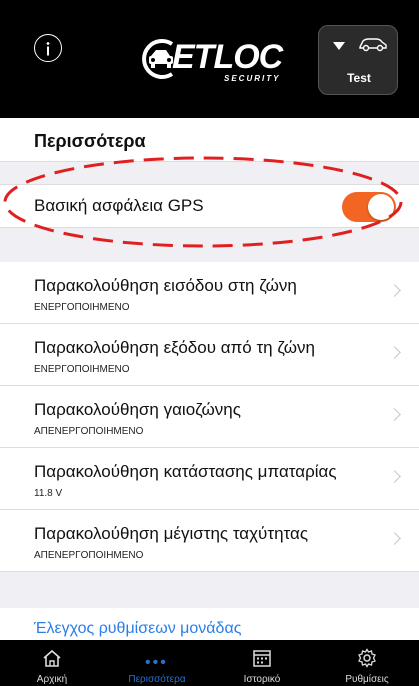 The width and height of the screenshot is (419, 686). What do you see at coordinates (252, 78) in the screenshot?
I see `logo-subtext: SECURITY` at bounding box center [252, 78].